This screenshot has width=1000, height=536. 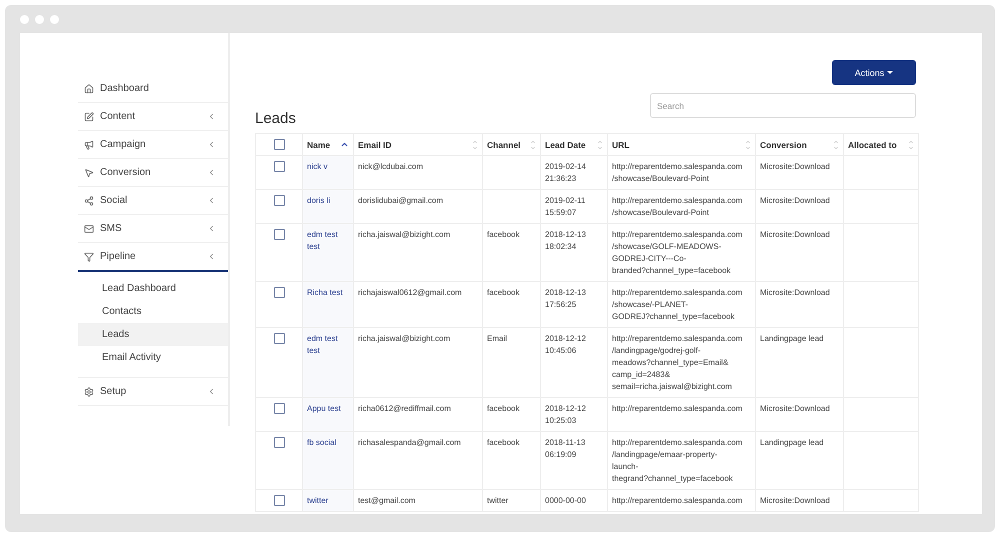 What do you see at coordinates (328, 501) in the screenshot?
I see `name-link: twitter` at bounding box center [328, 501].